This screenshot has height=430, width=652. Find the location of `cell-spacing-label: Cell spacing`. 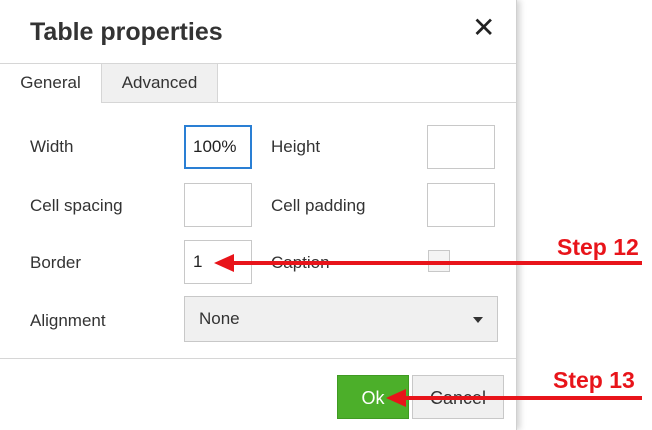

cell-spacing-label: Cell spacing is located at coordinates (76, 205).